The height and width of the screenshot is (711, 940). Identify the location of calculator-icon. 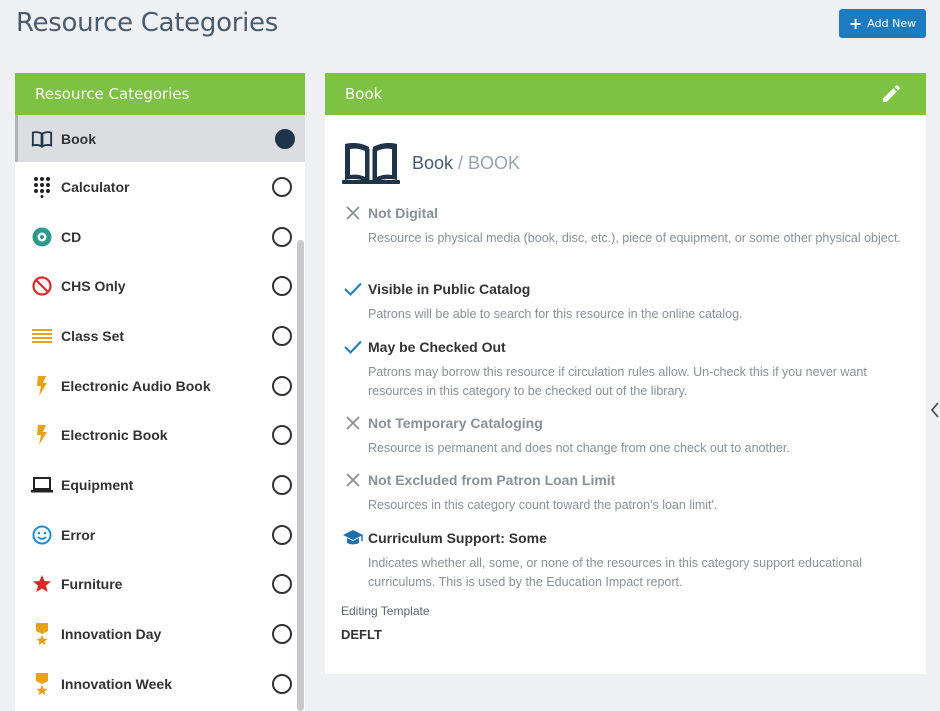
(42, 187).